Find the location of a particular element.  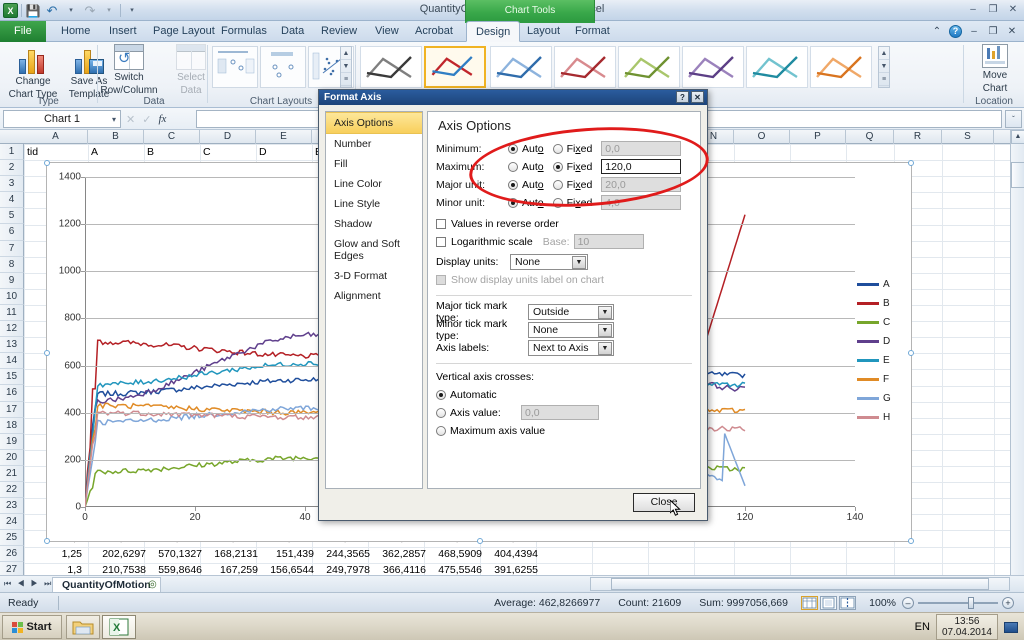

maximum-fixed-radio is located at coordinates (557, 166).